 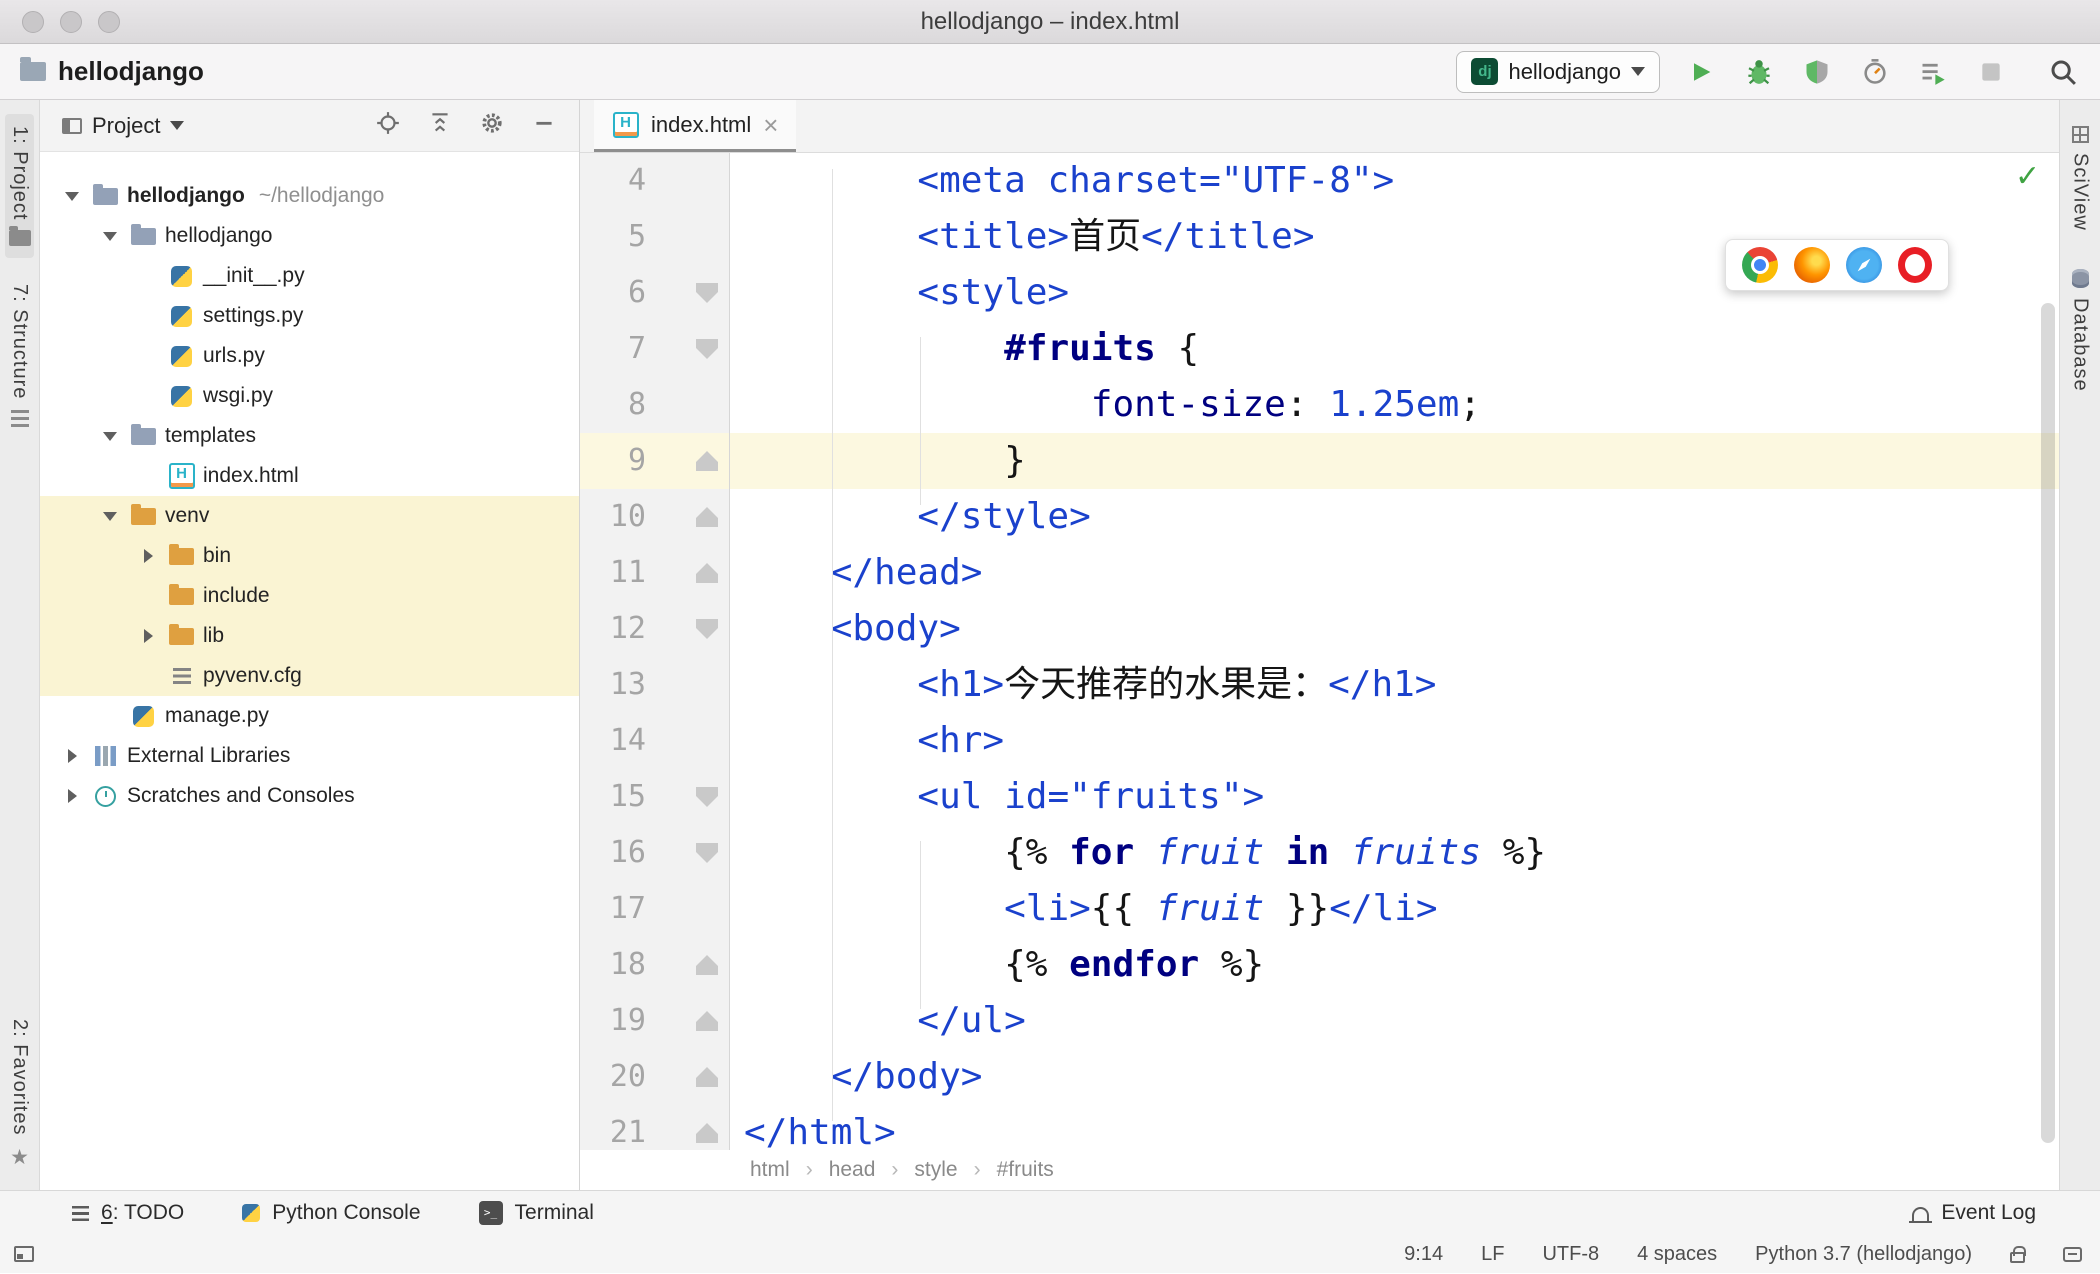 I want to click on tree-row-scratches-and-consoles: Scratches and Consoles, so click(x=309, y=796).